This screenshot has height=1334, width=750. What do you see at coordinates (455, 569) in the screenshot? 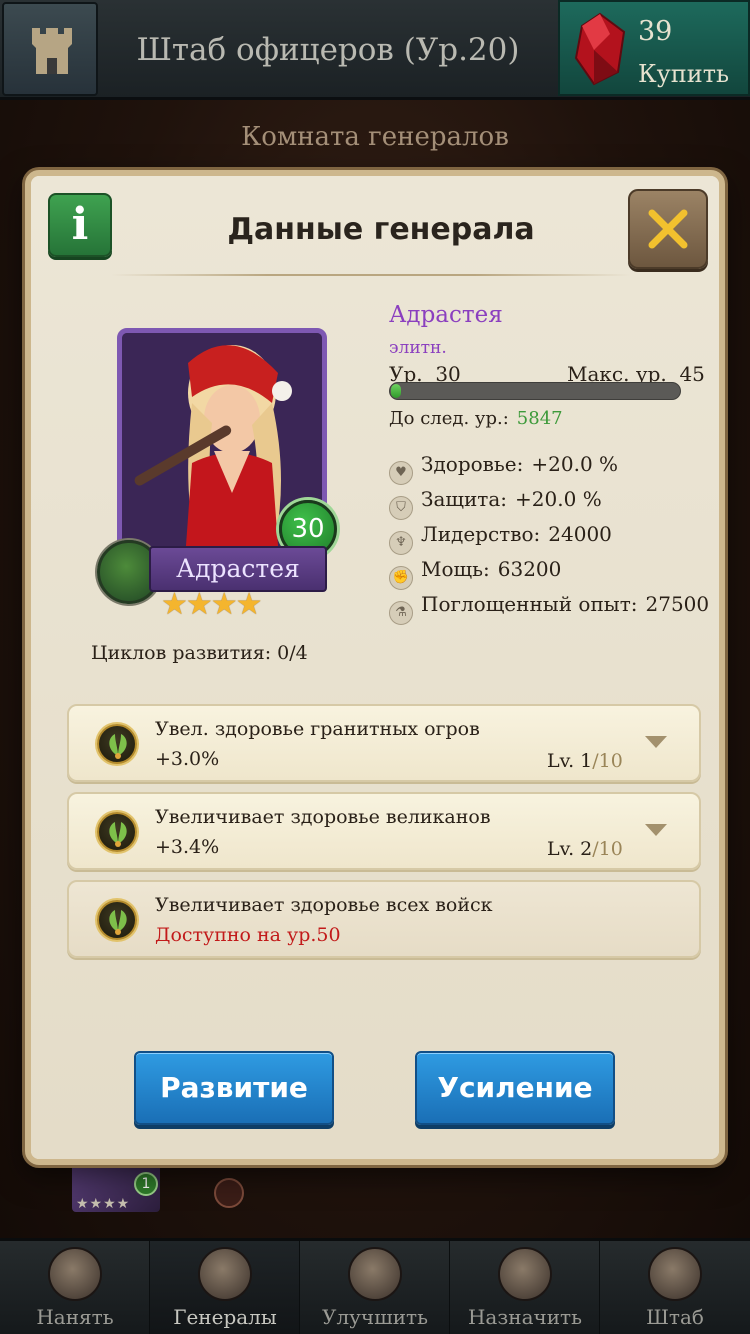
I see `stat-label: Мощь:` at bounding box center [455, 569].